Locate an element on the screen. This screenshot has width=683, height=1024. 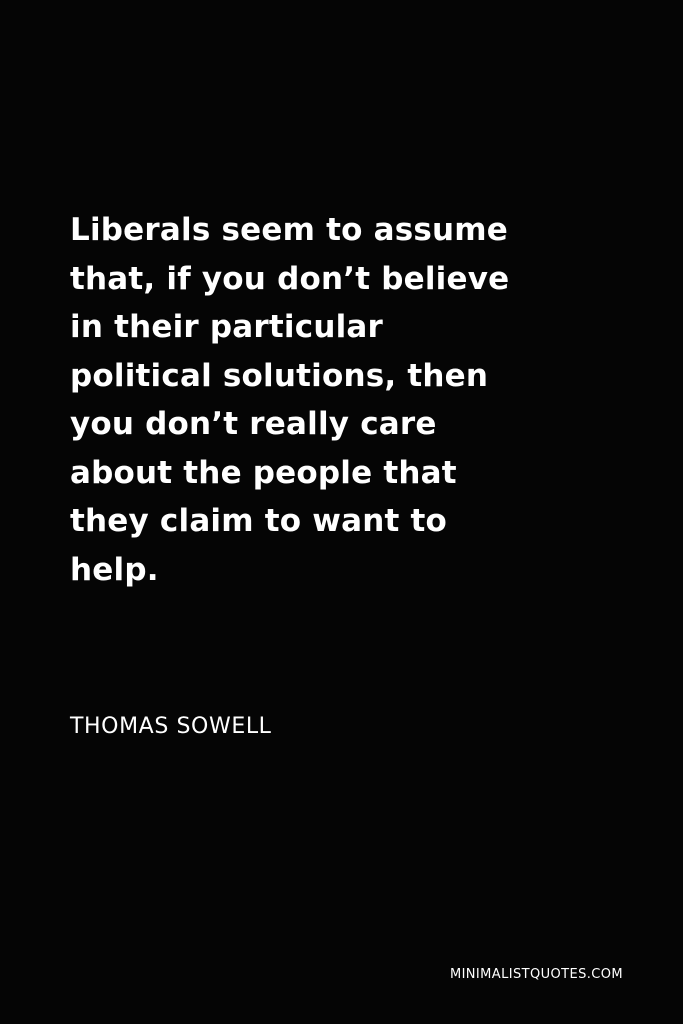
quote-line: they claim to want to is located at coordinates (259, 521).